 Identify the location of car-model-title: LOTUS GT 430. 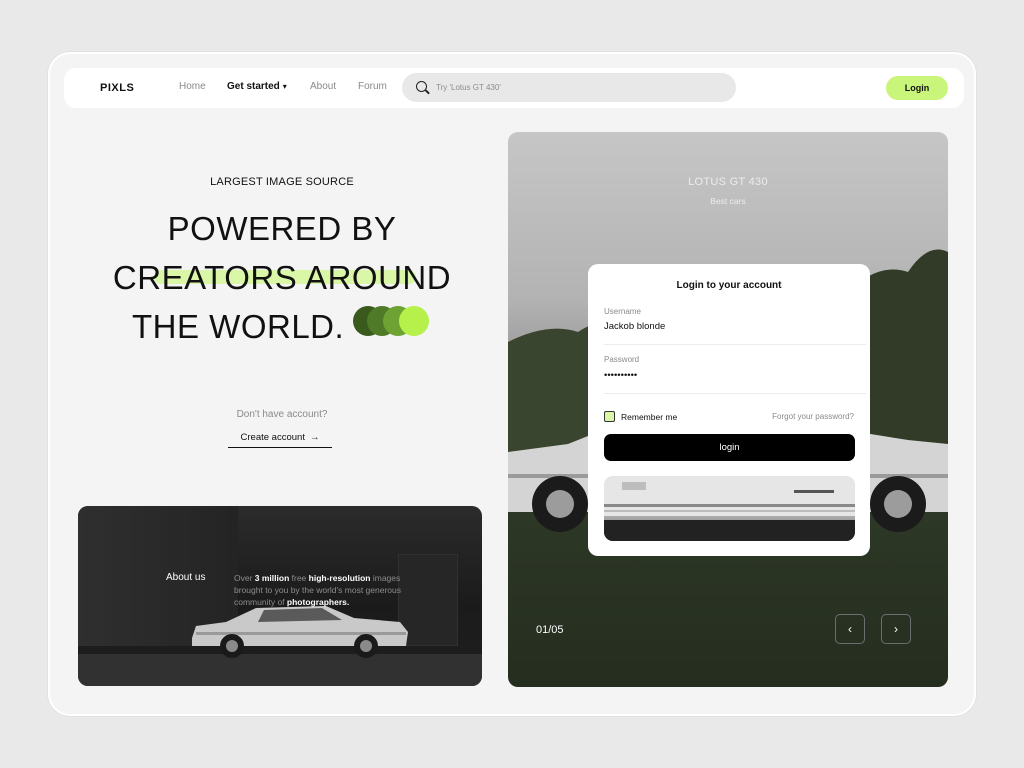
(728, 182).